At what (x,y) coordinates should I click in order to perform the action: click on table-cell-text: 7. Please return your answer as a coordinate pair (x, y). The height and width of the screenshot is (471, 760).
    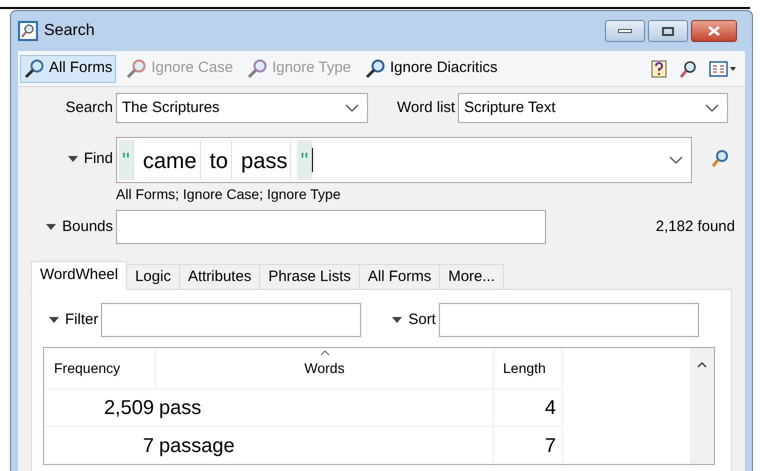
    Looking at the image, I should click on (148, 446).